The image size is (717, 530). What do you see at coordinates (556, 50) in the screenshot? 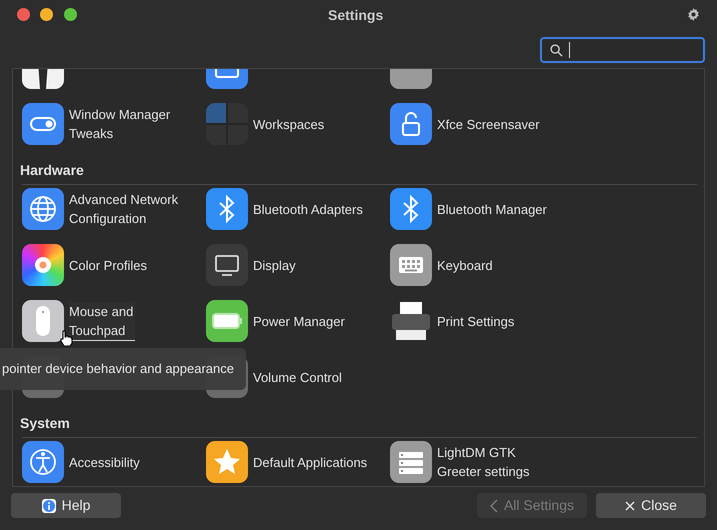
I see `search-icon` at bounding box center [556, 50].